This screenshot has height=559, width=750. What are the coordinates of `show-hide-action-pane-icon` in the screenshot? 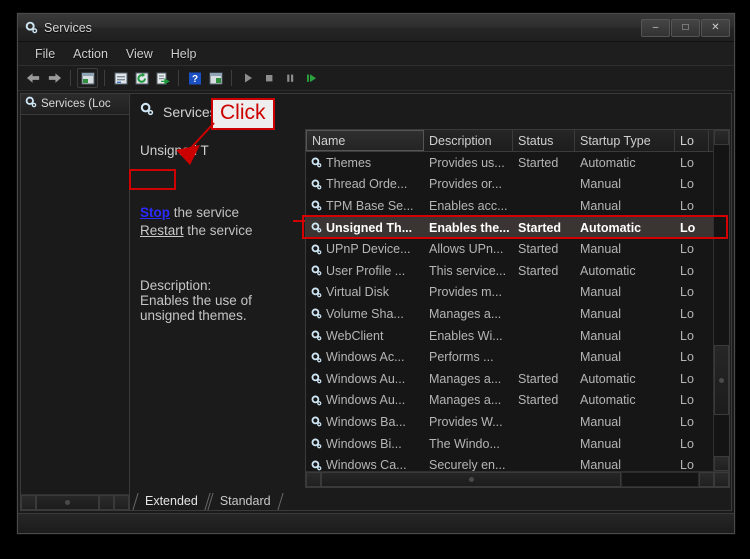 It's located at (215, 78).